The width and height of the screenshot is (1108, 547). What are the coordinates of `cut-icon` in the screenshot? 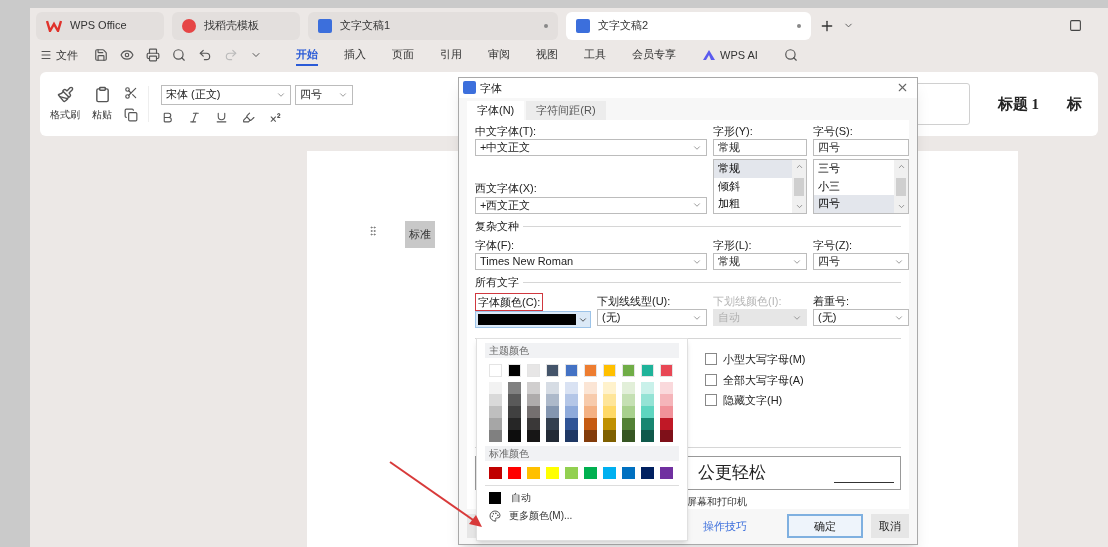 It's located at (131, 93).